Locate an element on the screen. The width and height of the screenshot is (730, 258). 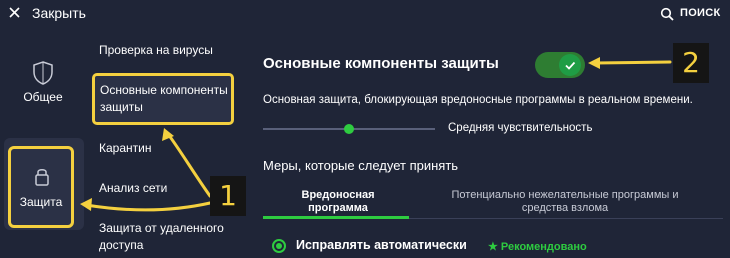
callout-badge-1: 1 is located at coordinates (228, 196).